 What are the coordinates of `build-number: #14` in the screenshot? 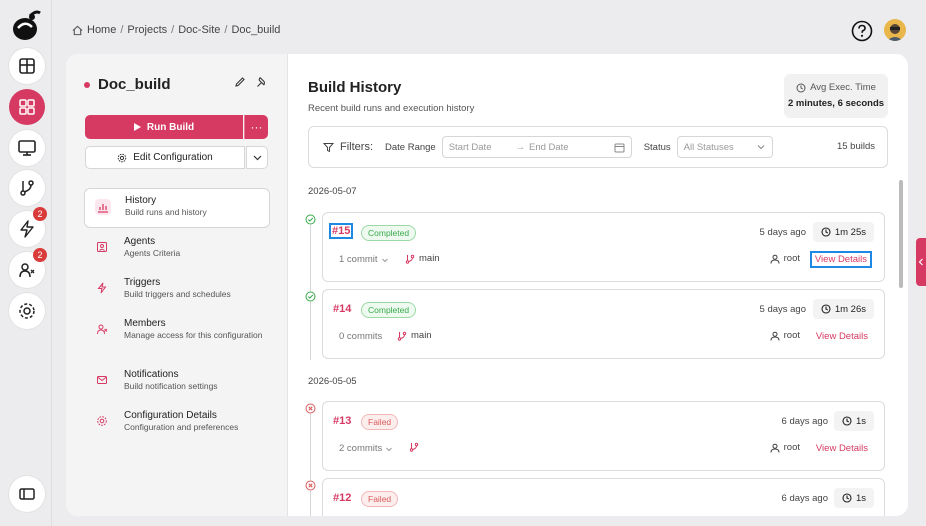 It's located at (342, 309).